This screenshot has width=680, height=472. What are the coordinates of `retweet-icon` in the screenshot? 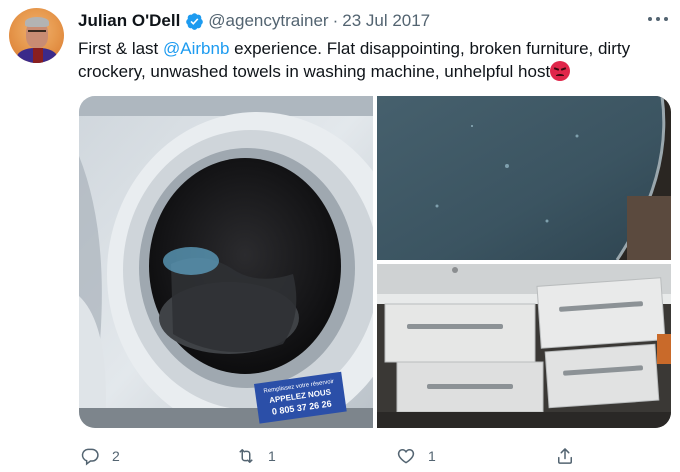 It's located at (246, 456).